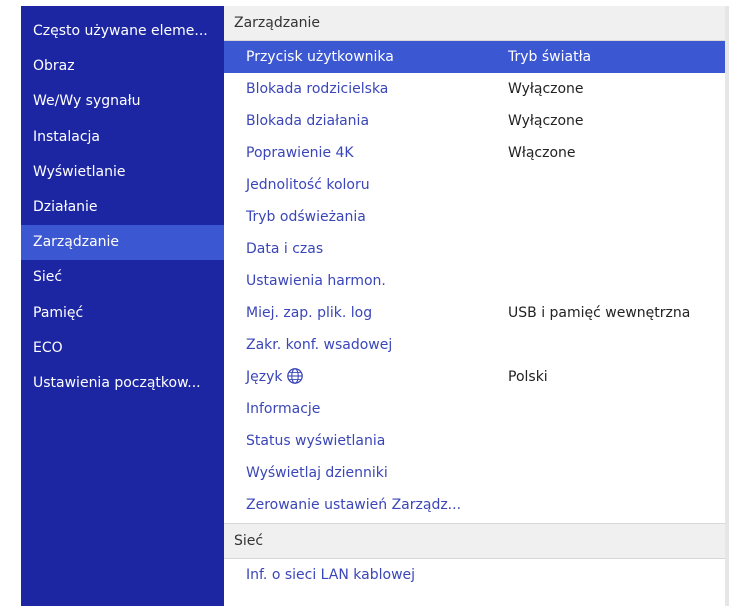 The height and width of the screenshot is (606, 729). I want to click on row-value: USB i pamięć wewnętrzna, so click(599, 313).